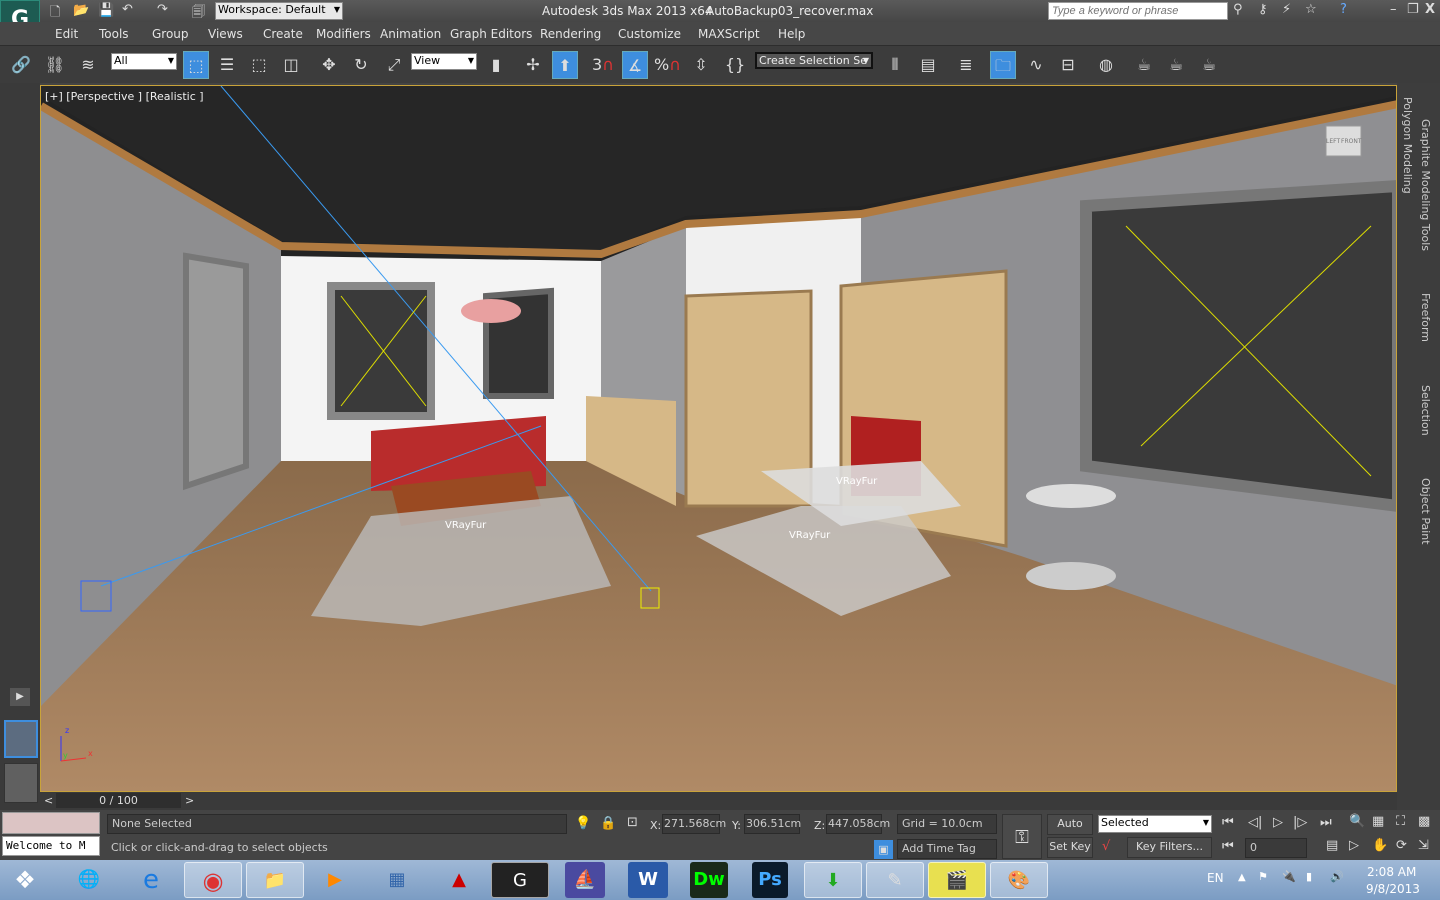 The height and width of the screenshot is (900, 1440). I want to click on menu-rendering: Rendering, so click(570, 34).